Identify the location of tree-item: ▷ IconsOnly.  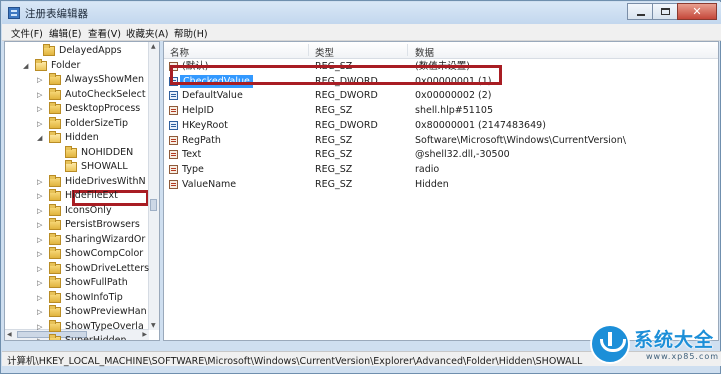
(77, 210).